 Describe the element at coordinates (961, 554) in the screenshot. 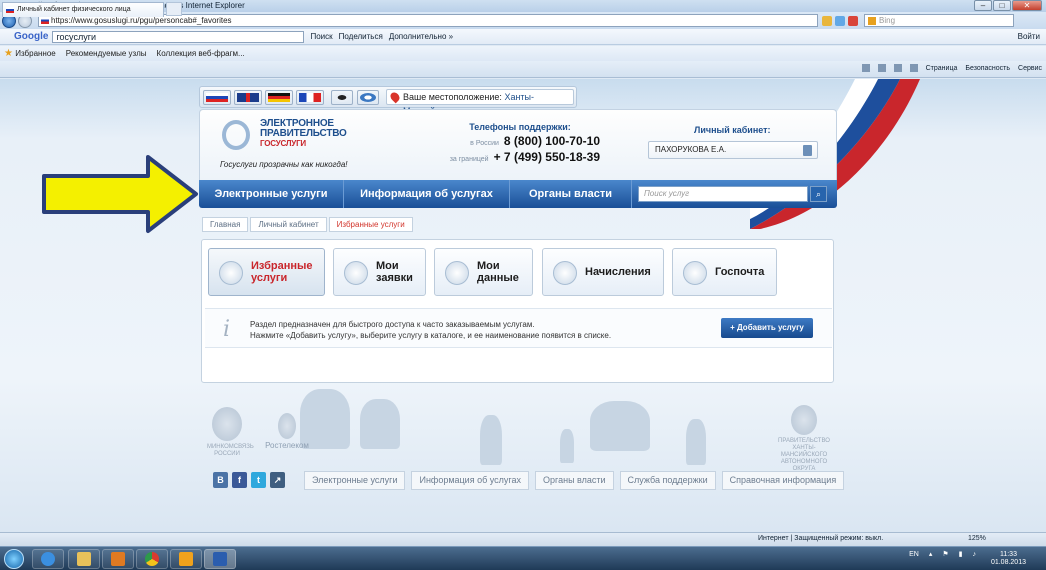

I see `network-icon: ▮` at that location.